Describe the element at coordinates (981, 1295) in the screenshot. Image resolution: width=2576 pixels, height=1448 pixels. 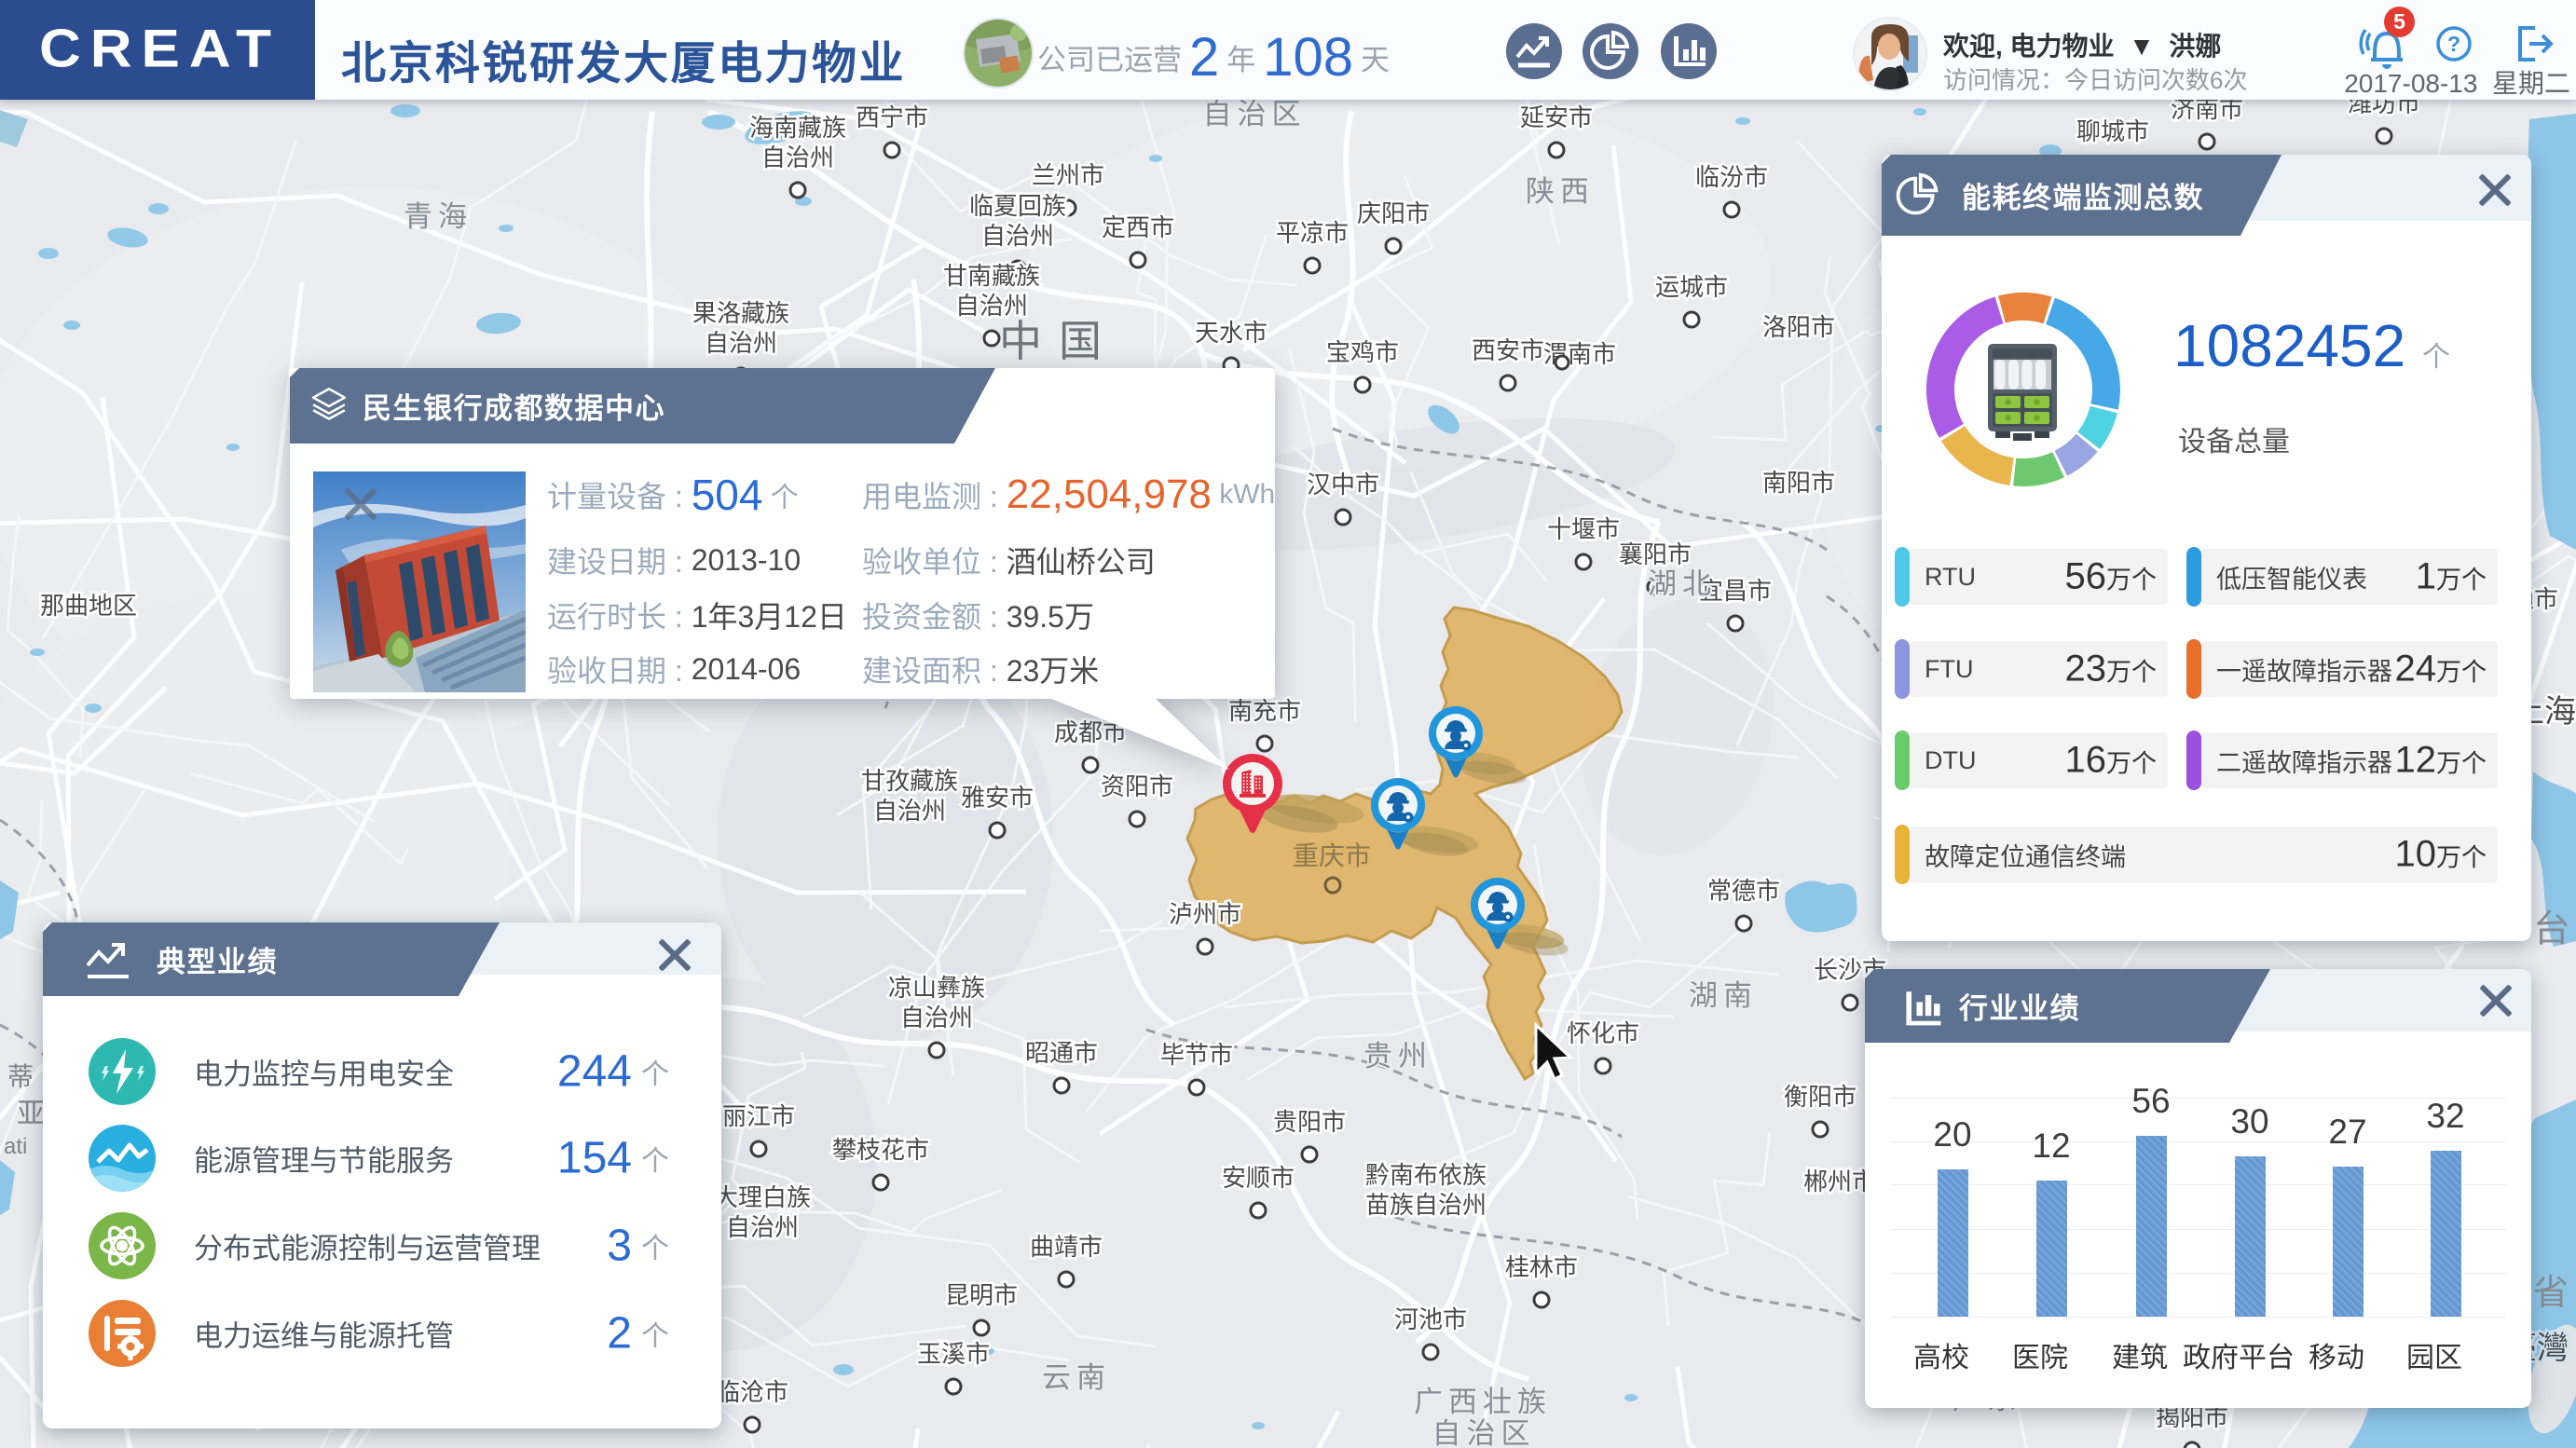
I see `svg-text: 昆明市` at that location.